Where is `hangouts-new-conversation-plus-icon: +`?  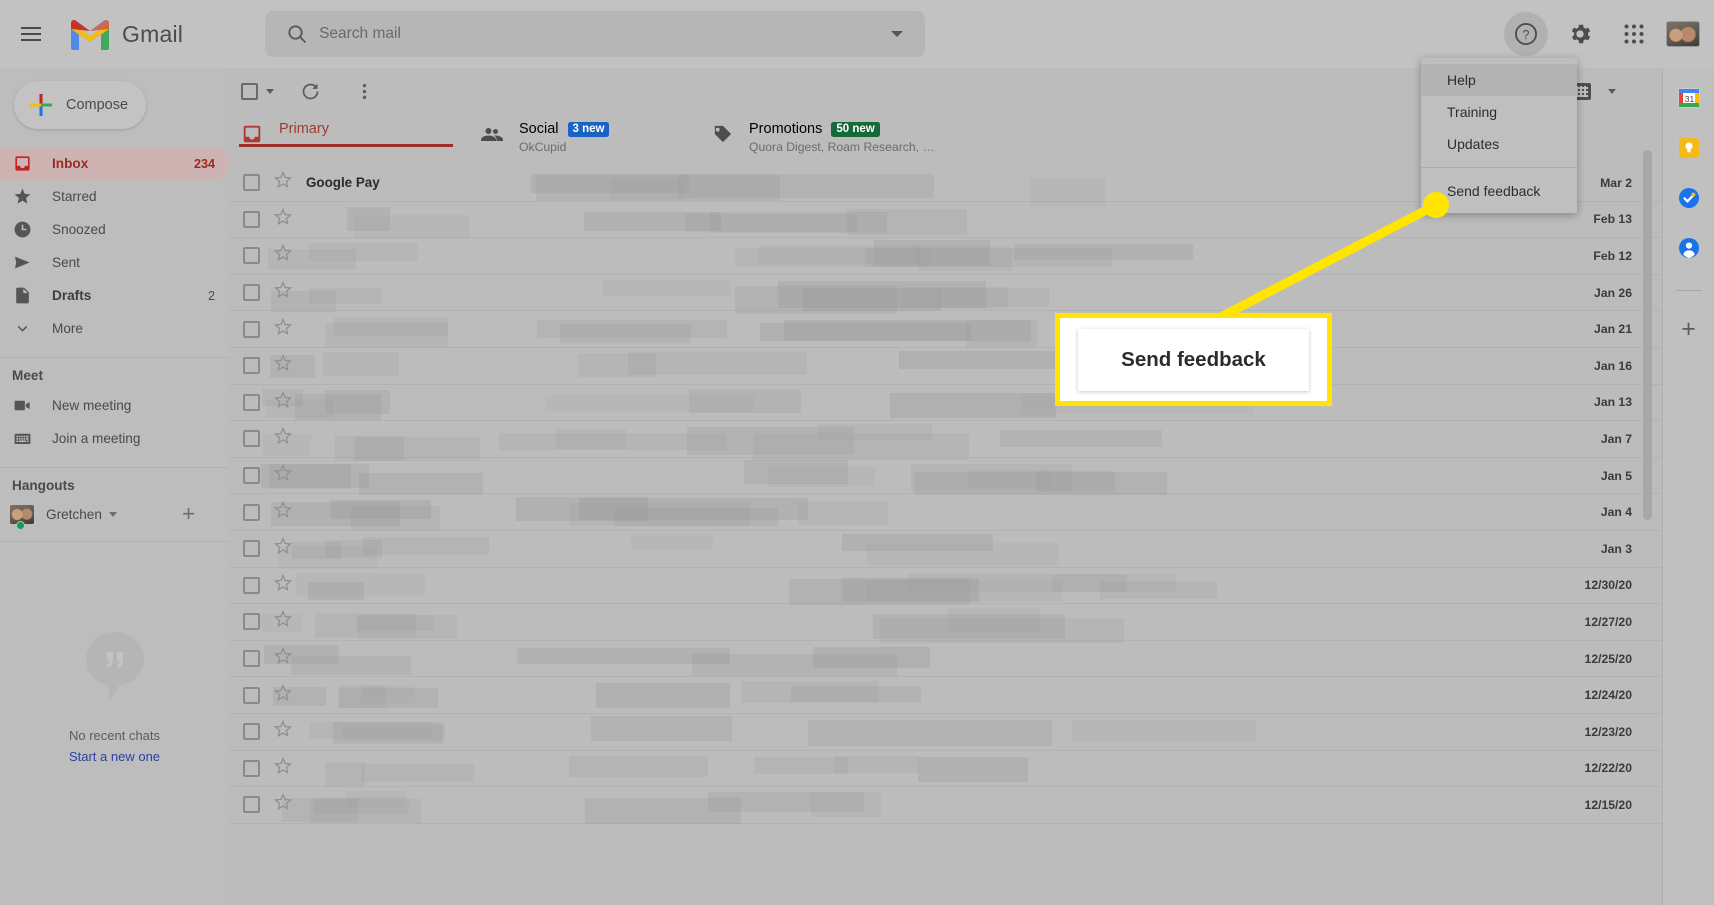
hangouts-new-conversation-plus-icon: + is located at coordinates (188, 514).